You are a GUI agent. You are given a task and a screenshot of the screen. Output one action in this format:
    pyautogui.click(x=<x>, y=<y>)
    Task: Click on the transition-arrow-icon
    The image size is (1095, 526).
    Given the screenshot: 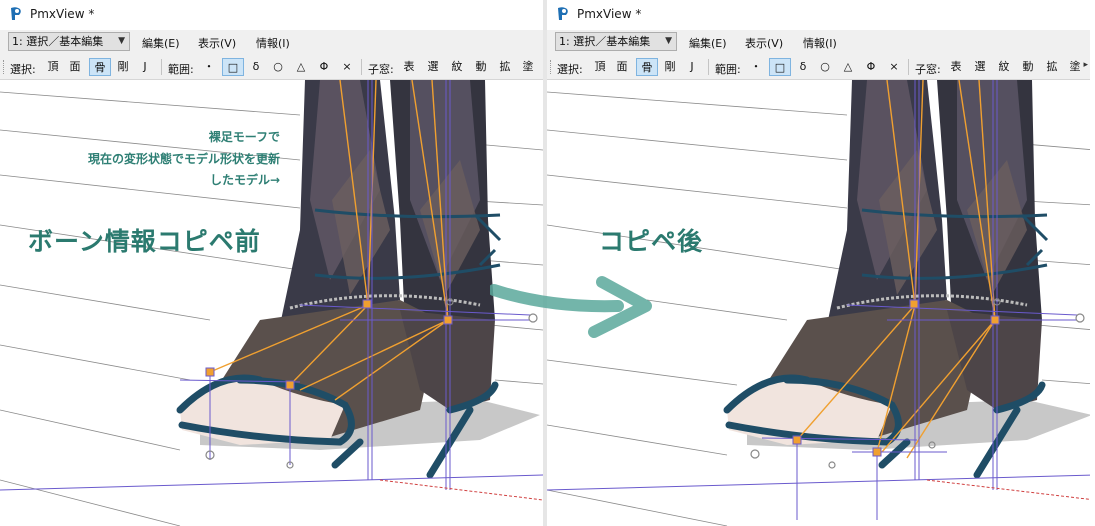 What is the action you would take?
    pyautogui.click(x=571, y=307)
    